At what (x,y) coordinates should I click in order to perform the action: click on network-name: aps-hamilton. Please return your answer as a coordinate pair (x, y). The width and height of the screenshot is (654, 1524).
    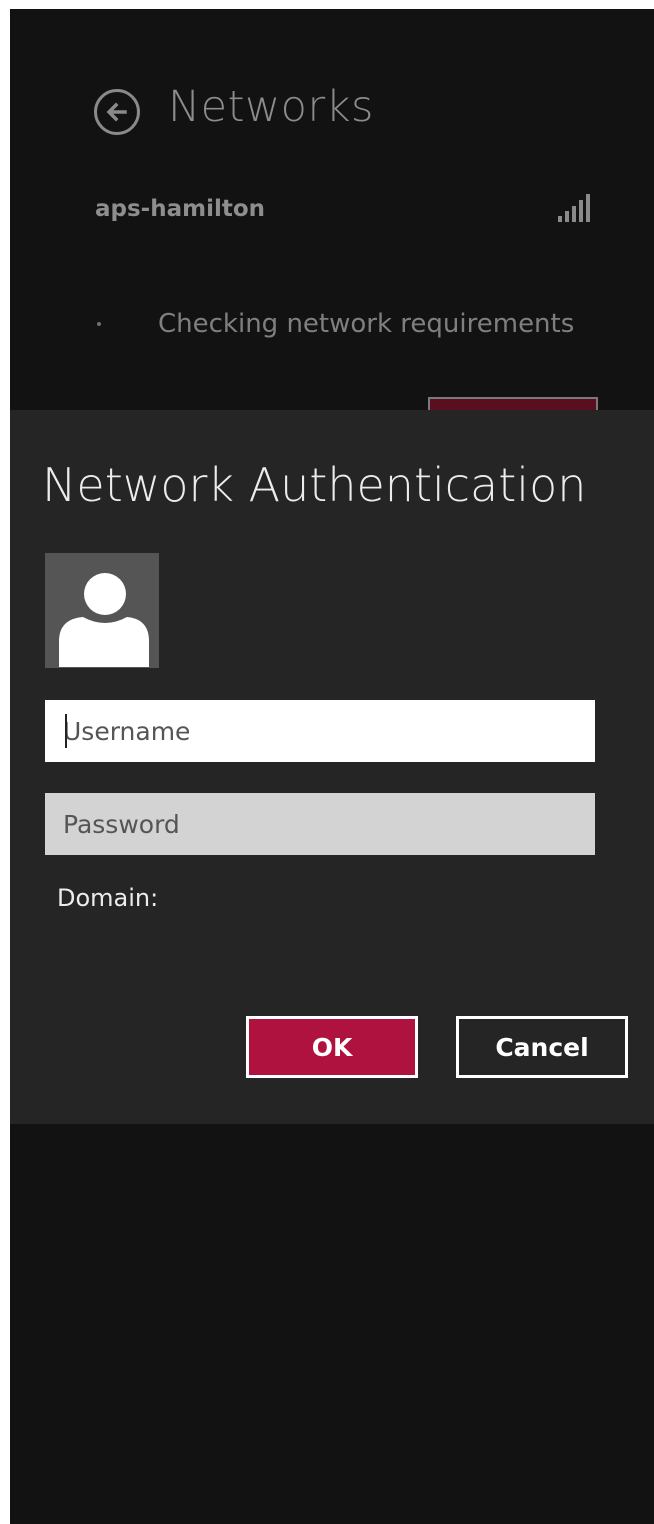
    Looking at the image, I should click on (180, 209).